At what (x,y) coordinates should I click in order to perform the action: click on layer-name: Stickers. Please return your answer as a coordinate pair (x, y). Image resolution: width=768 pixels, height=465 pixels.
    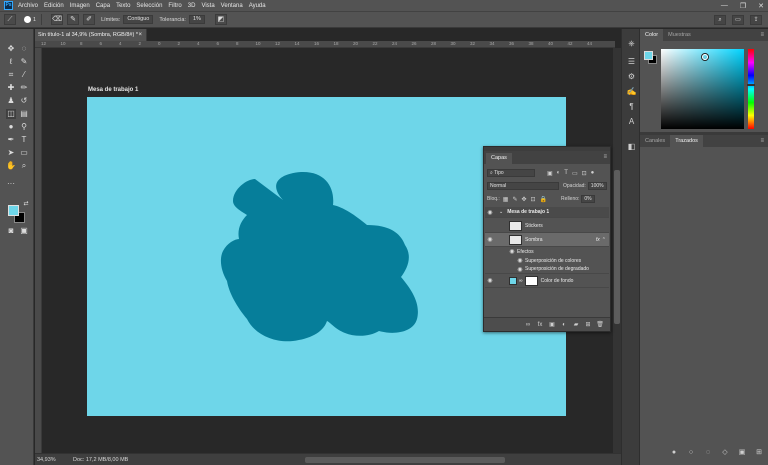
    Looking at the image, I should click on (534, 226).